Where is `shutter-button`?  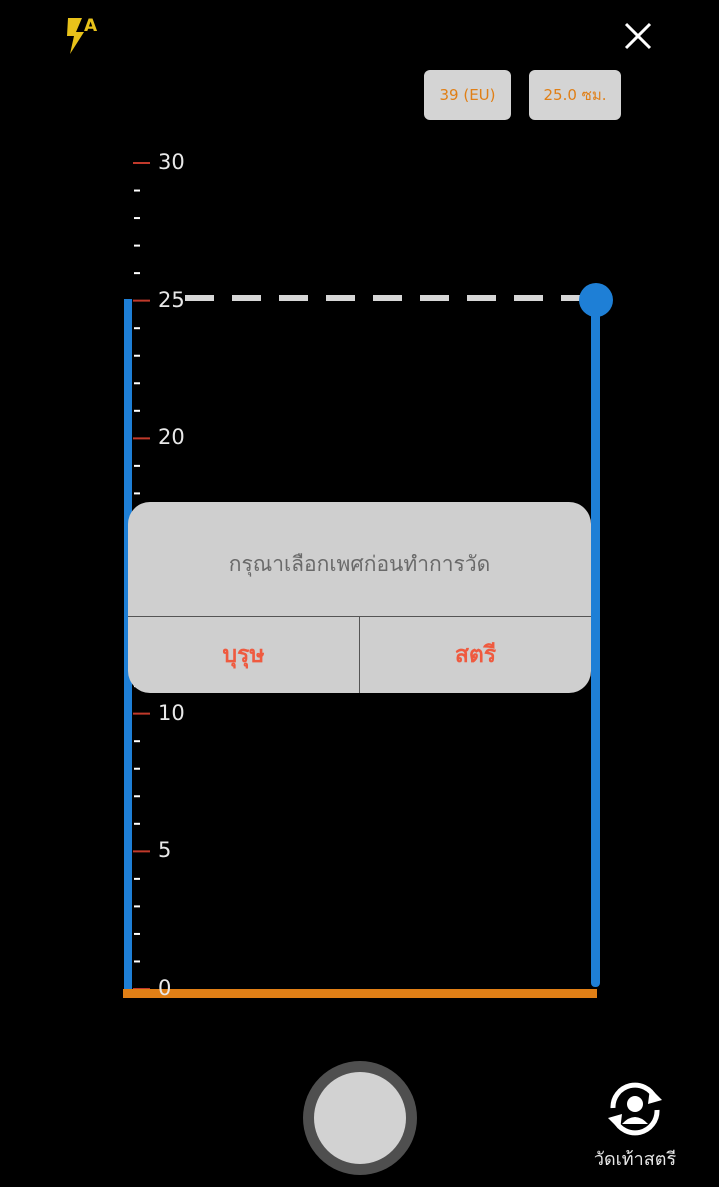
shutter-button is located at coordinates (360, 1118).